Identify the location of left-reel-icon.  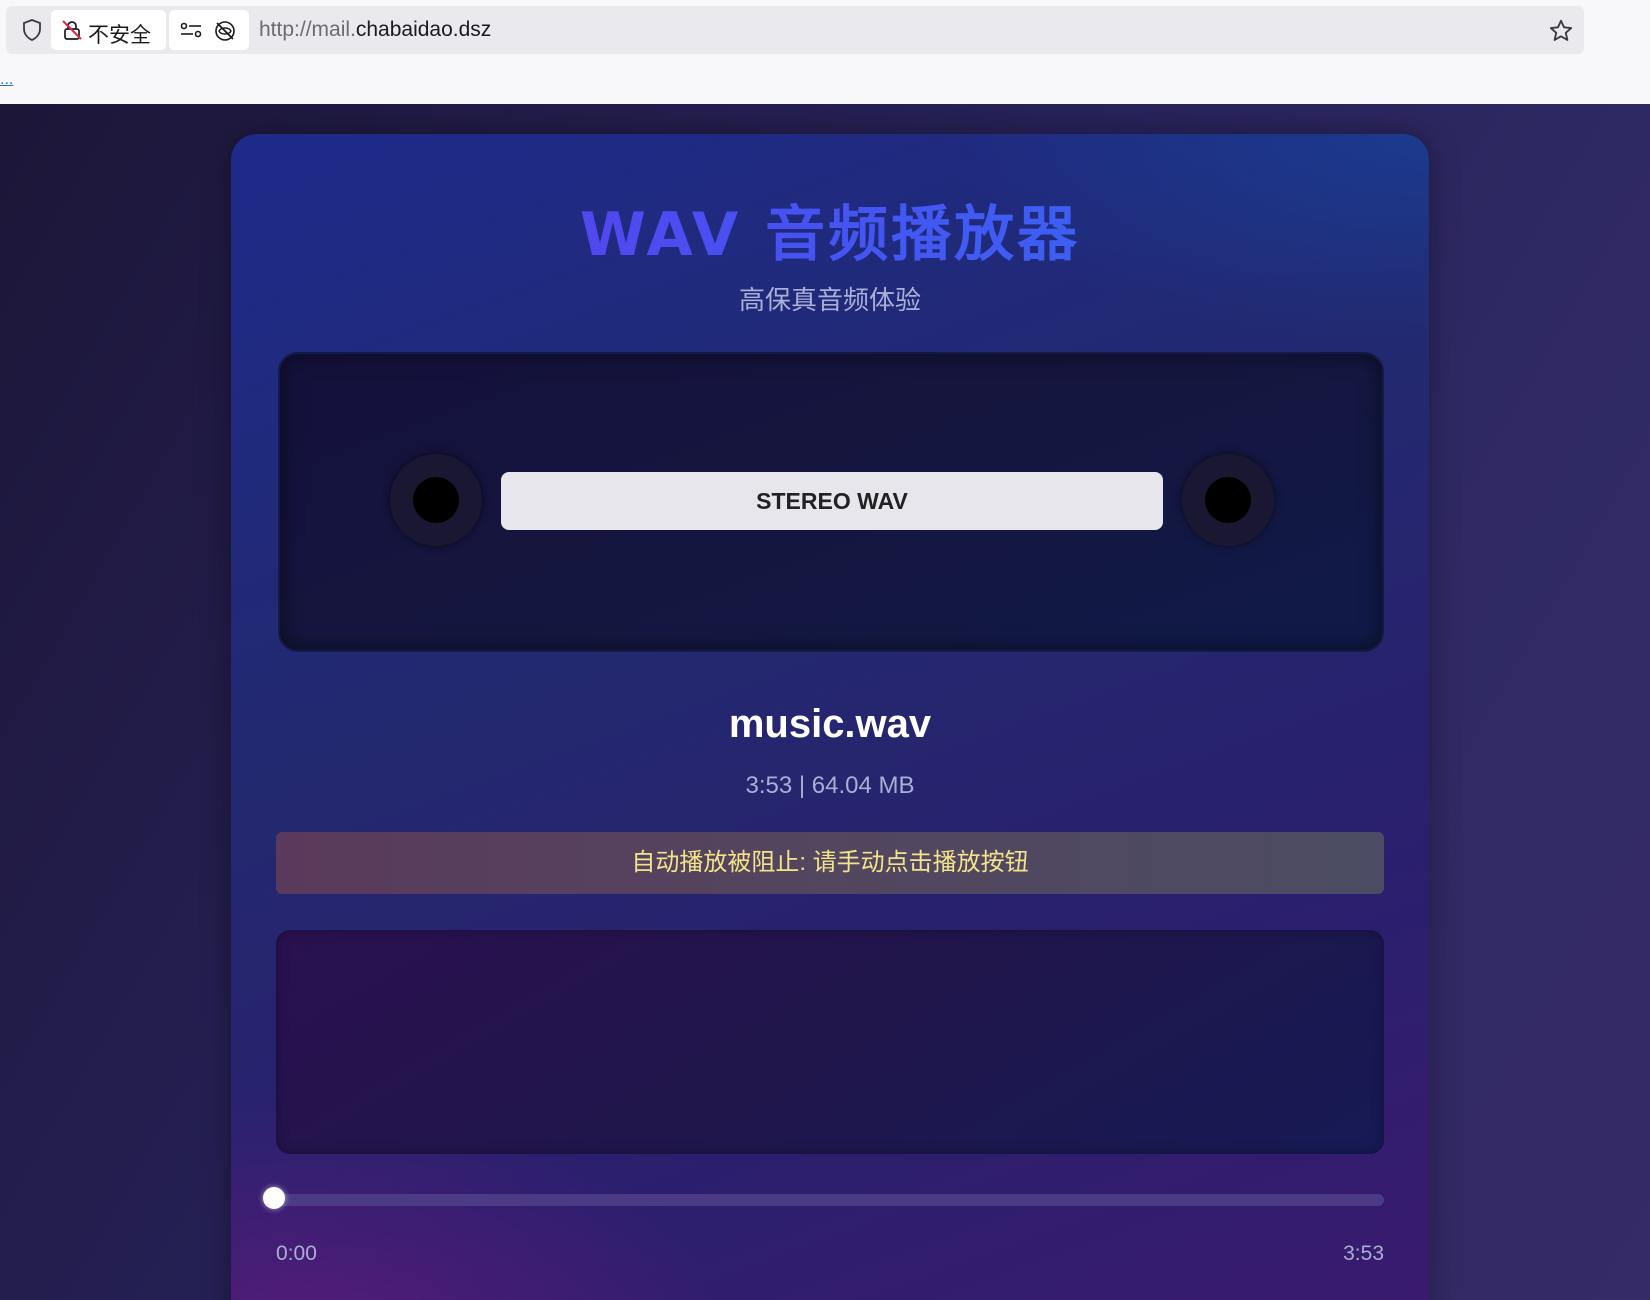
(436, 500).